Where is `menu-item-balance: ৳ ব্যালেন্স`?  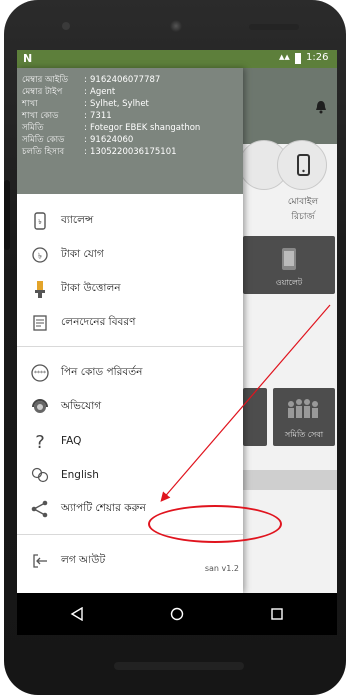 menu-item-balance: ৳ ব্যালেন্স is located at coordinates (130, 221).